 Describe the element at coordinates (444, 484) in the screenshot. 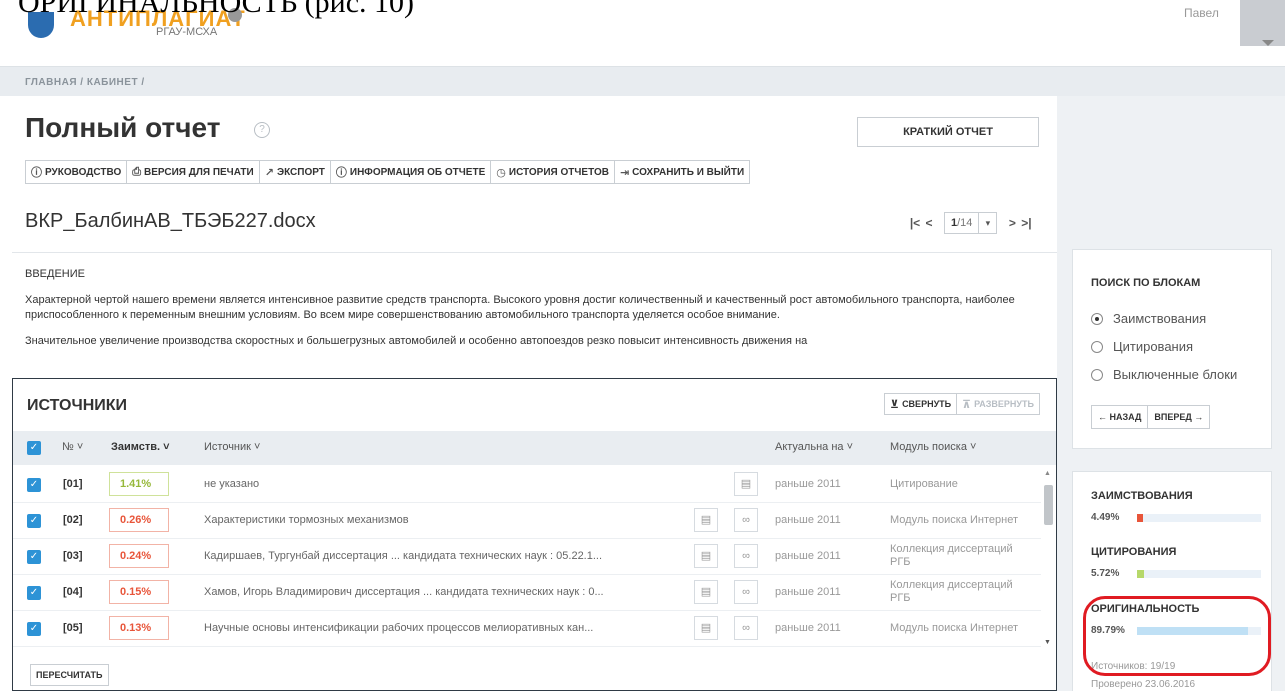

I see `row-source: не указано` at that location.